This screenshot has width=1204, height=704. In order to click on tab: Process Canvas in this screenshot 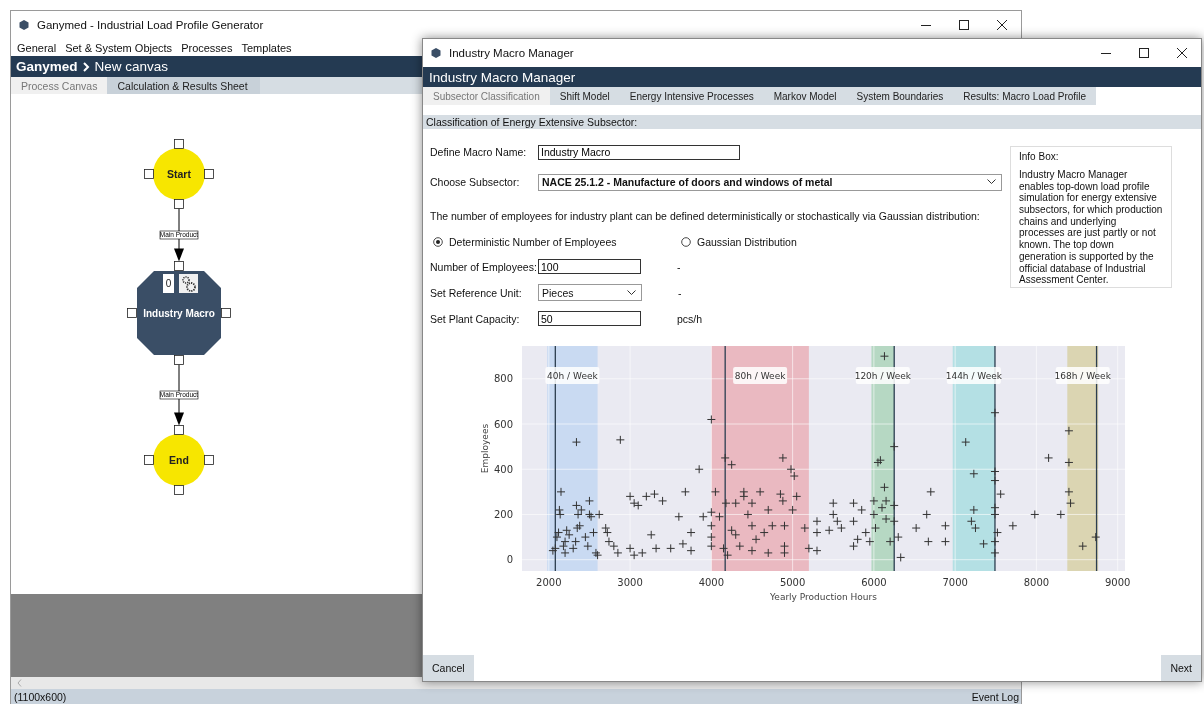, I will do `click(59, 85)`.